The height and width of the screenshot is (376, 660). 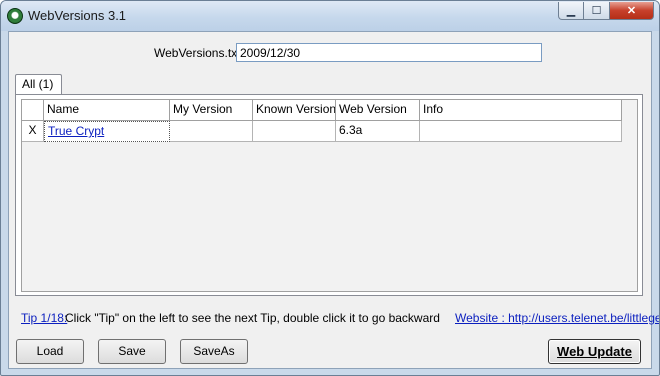 What do you see at coordinates (199, 53) in the screenshot?
I see `file-label: WebVersions.txt:` at bounding box center [199, 53].